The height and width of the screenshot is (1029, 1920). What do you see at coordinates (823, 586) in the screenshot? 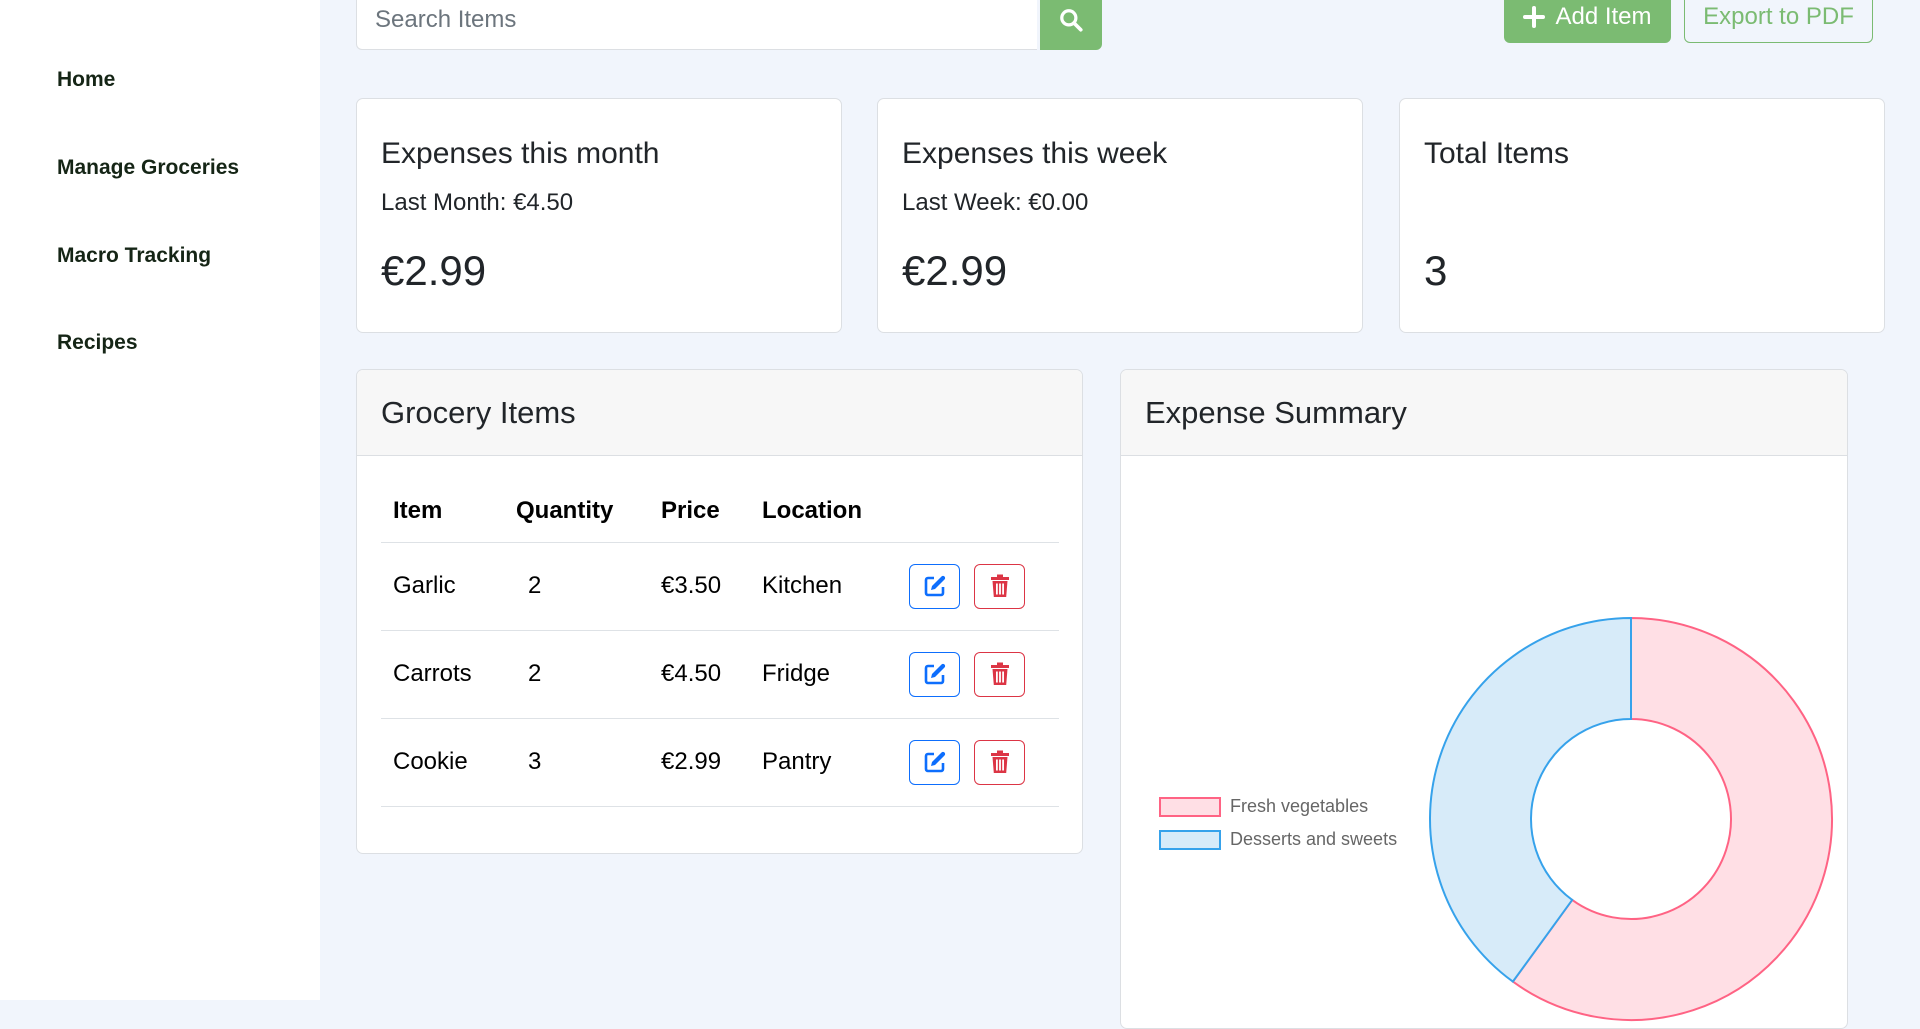
I see `location-cell: Kitchen` at bounding box center [823, 586].